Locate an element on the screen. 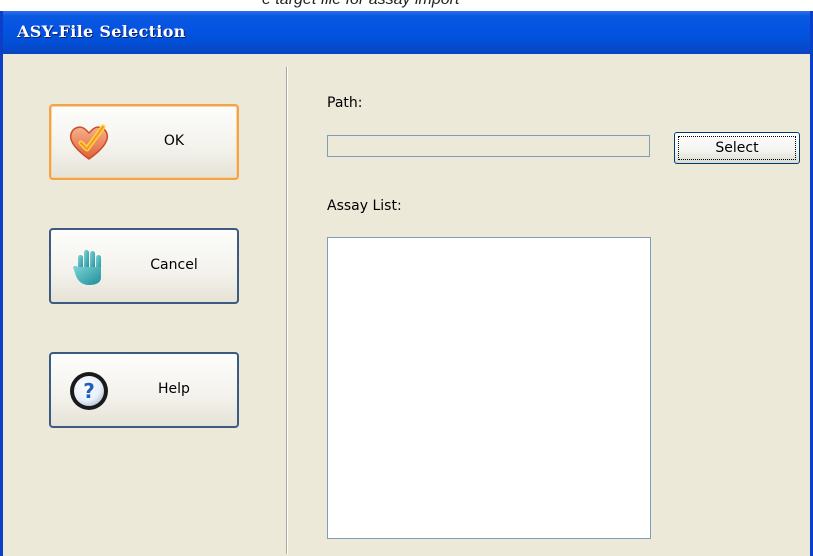  ok-button: OK is located at coordinates (144, 142).